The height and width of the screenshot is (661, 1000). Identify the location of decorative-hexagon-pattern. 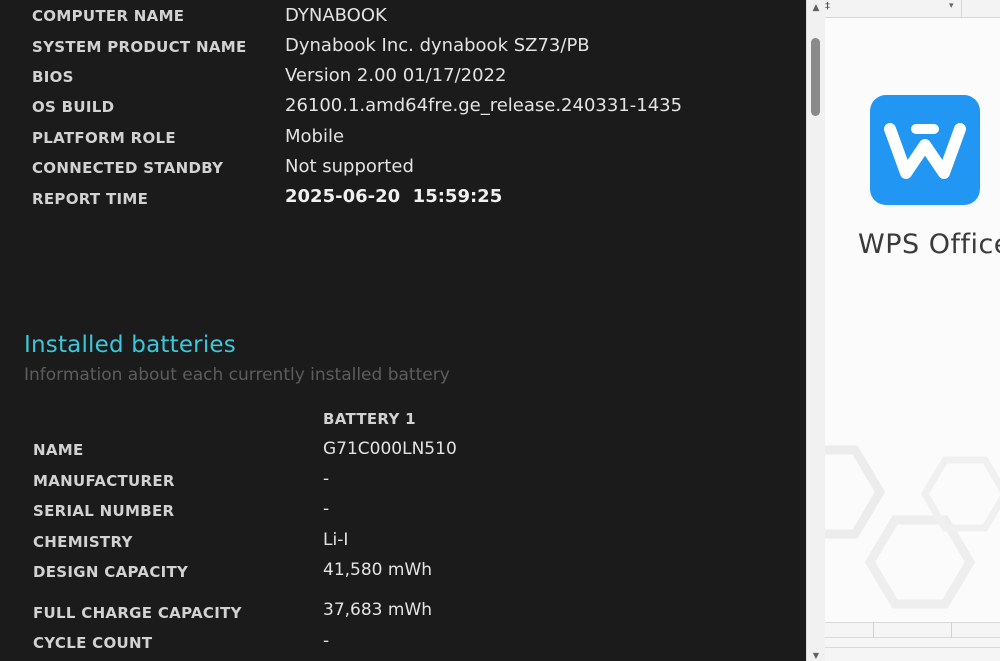
(912, 527).